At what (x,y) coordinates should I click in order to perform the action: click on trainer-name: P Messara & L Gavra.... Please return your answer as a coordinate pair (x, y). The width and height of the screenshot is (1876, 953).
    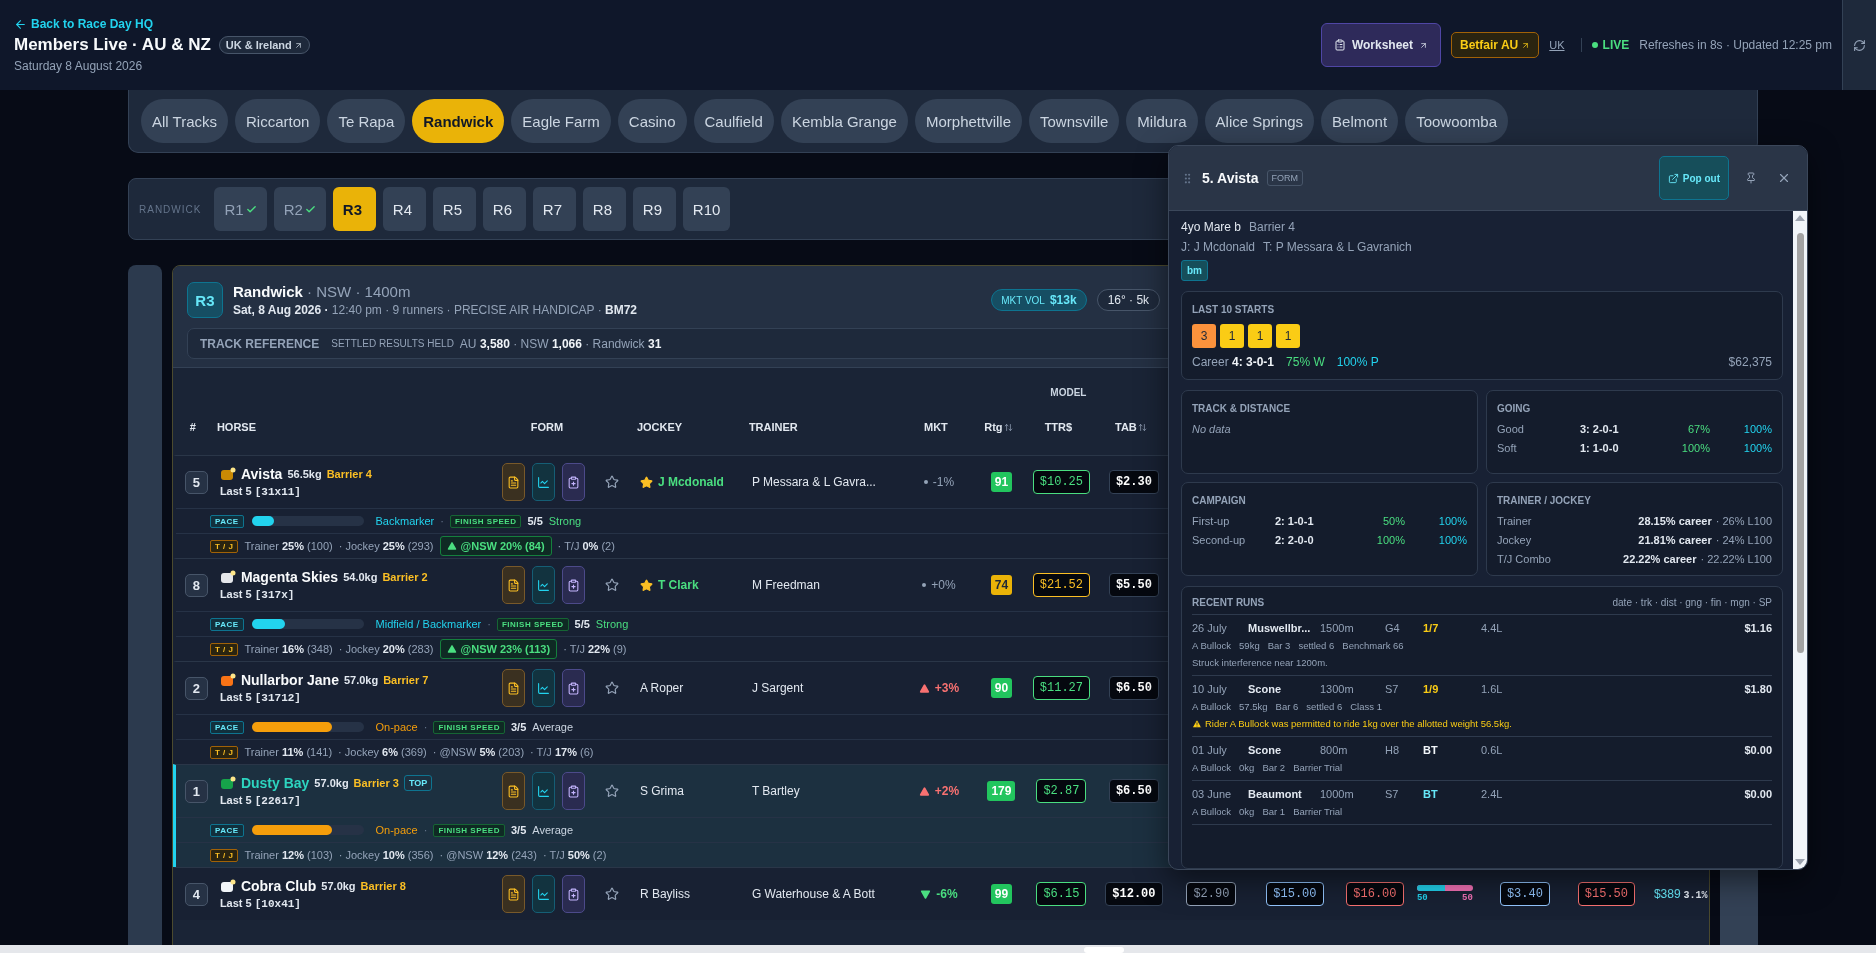
    Looking at the image, I should click on (813, 482).